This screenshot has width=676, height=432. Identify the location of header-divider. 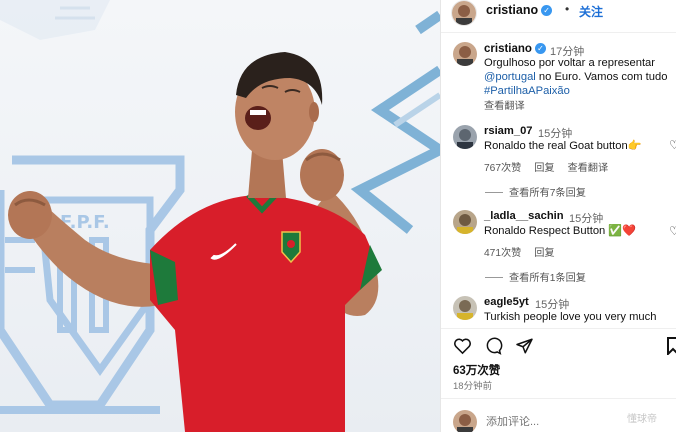
(558, 32).